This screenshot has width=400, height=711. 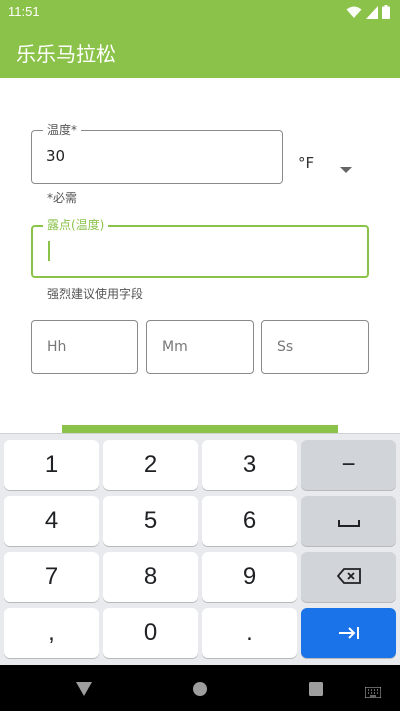 What do you see at coordinates (249, 521) in the screenshot?
I see `key-6: 6` at bounding box center [249, 521].